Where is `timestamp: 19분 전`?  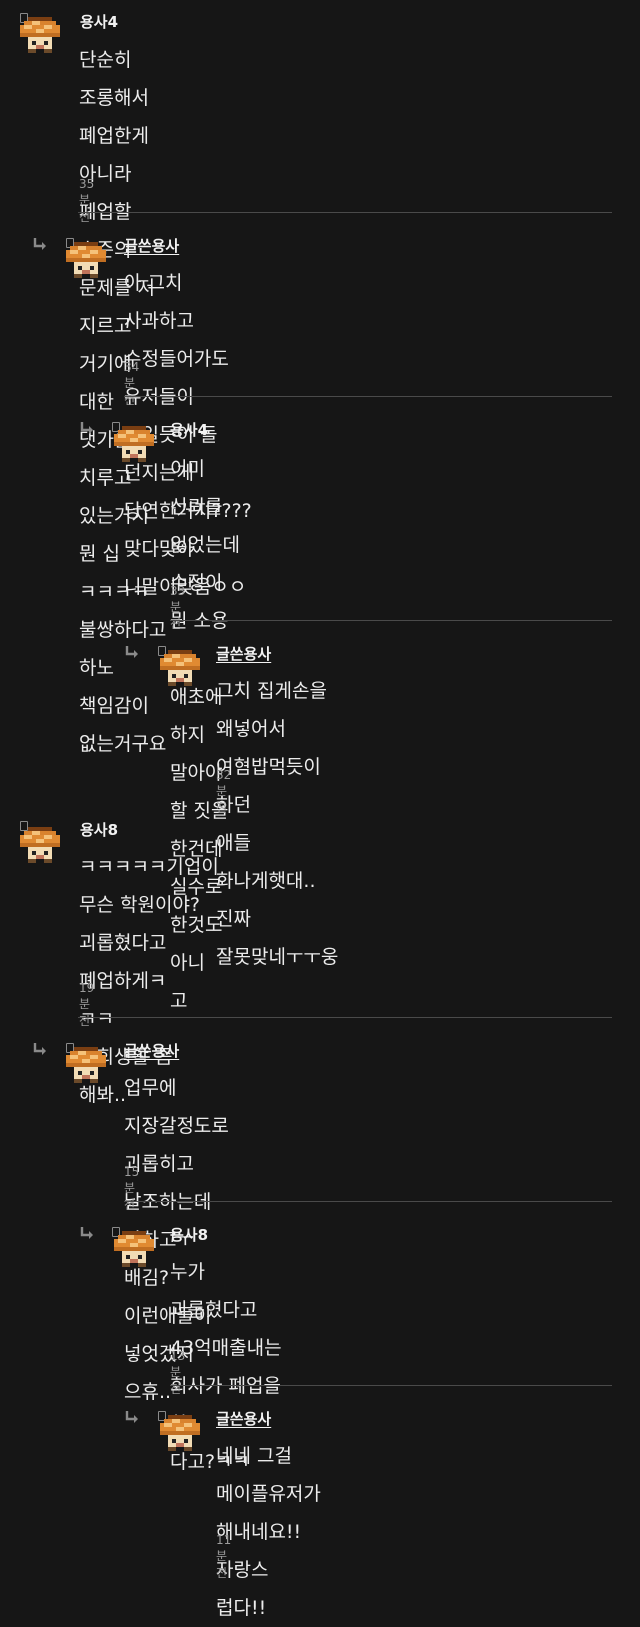
timestamp: 19분 전 is located at coordinates (87, 1004).